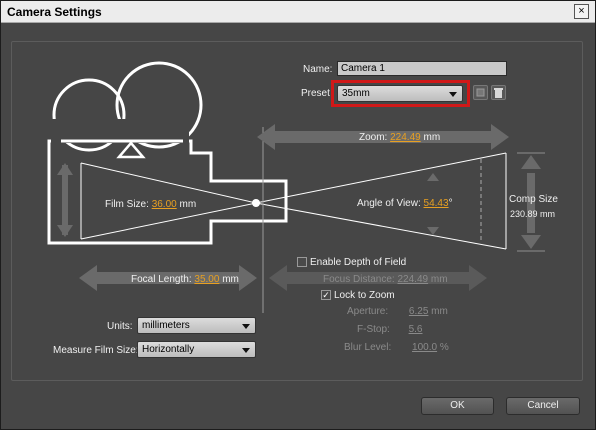 The height and width of the screenshot is (434, 600). What do you see at coordinates (96, 350) in the screenshot?
I see `measure-film-size-label: Measure Film Size:` at bounding box center [96, 350].